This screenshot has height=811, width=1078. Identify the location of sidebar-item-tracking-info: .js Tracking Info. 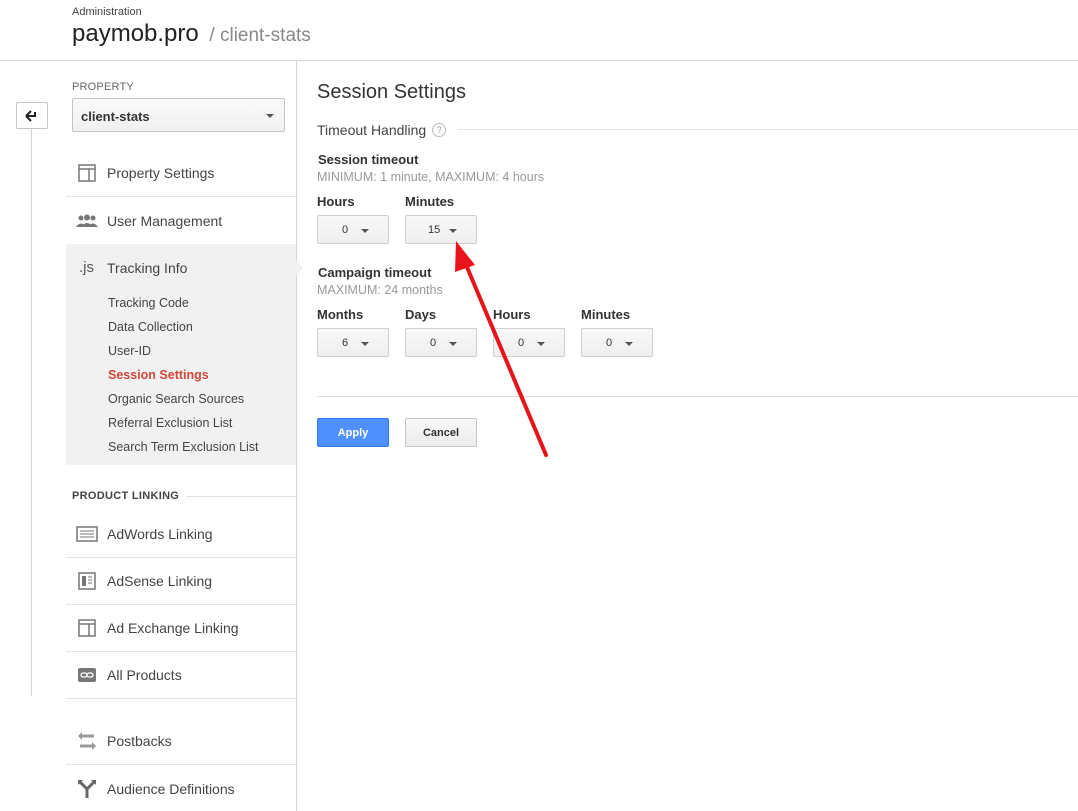
(181, 267).